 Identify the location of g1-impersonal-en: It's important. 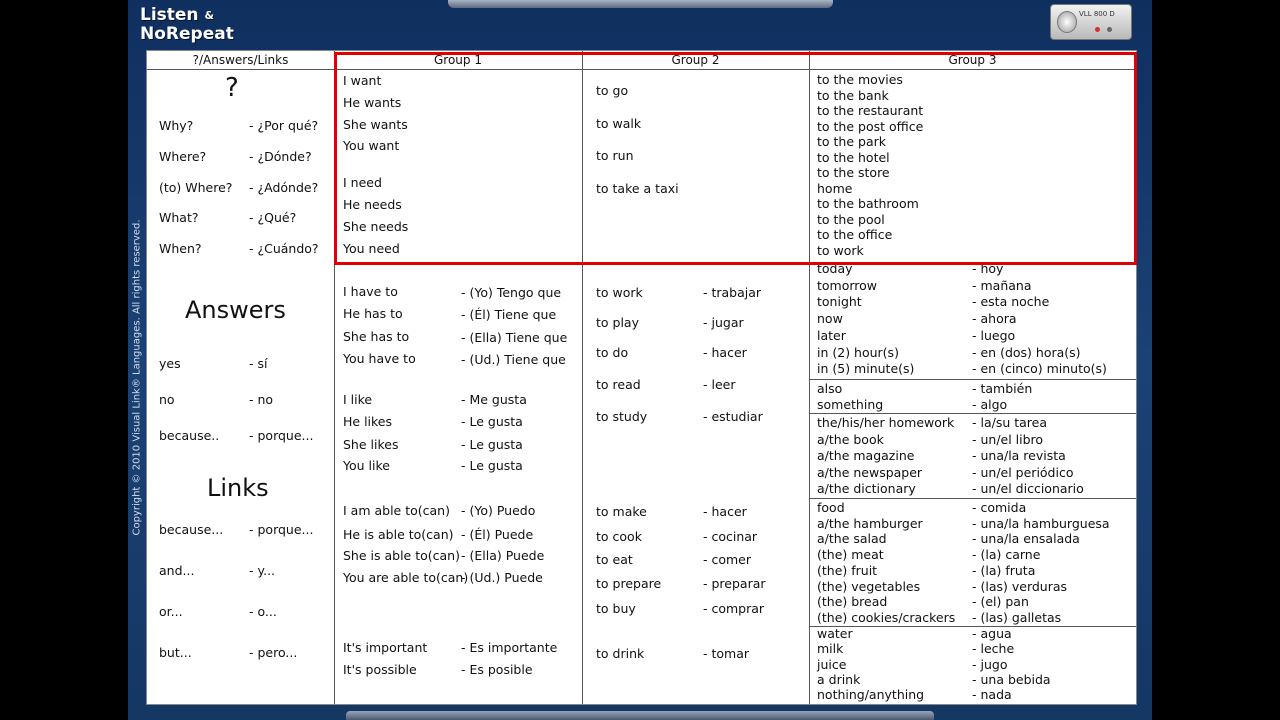
(385, 647).